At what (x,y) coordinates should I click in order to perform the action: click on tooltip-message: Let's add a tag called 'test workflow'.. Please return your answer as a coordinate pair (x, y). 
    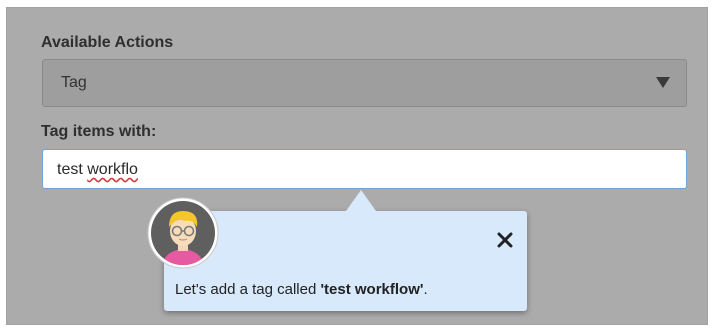
    Looking at the image, I should click on (301, 289).